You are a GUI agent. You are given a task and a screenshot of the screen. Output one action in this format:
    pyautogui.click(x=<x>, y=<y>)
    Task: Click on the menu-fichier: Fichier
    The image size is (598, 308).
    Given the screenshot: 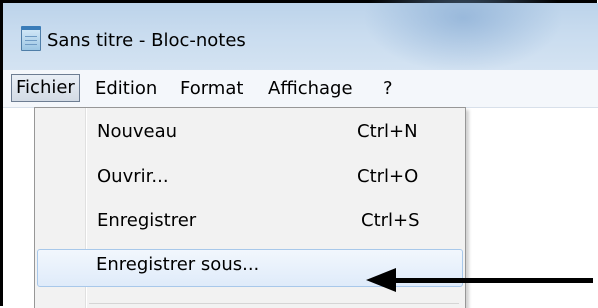 What is the action you would take?
    pyautogui.click(x=45, y=88)
    